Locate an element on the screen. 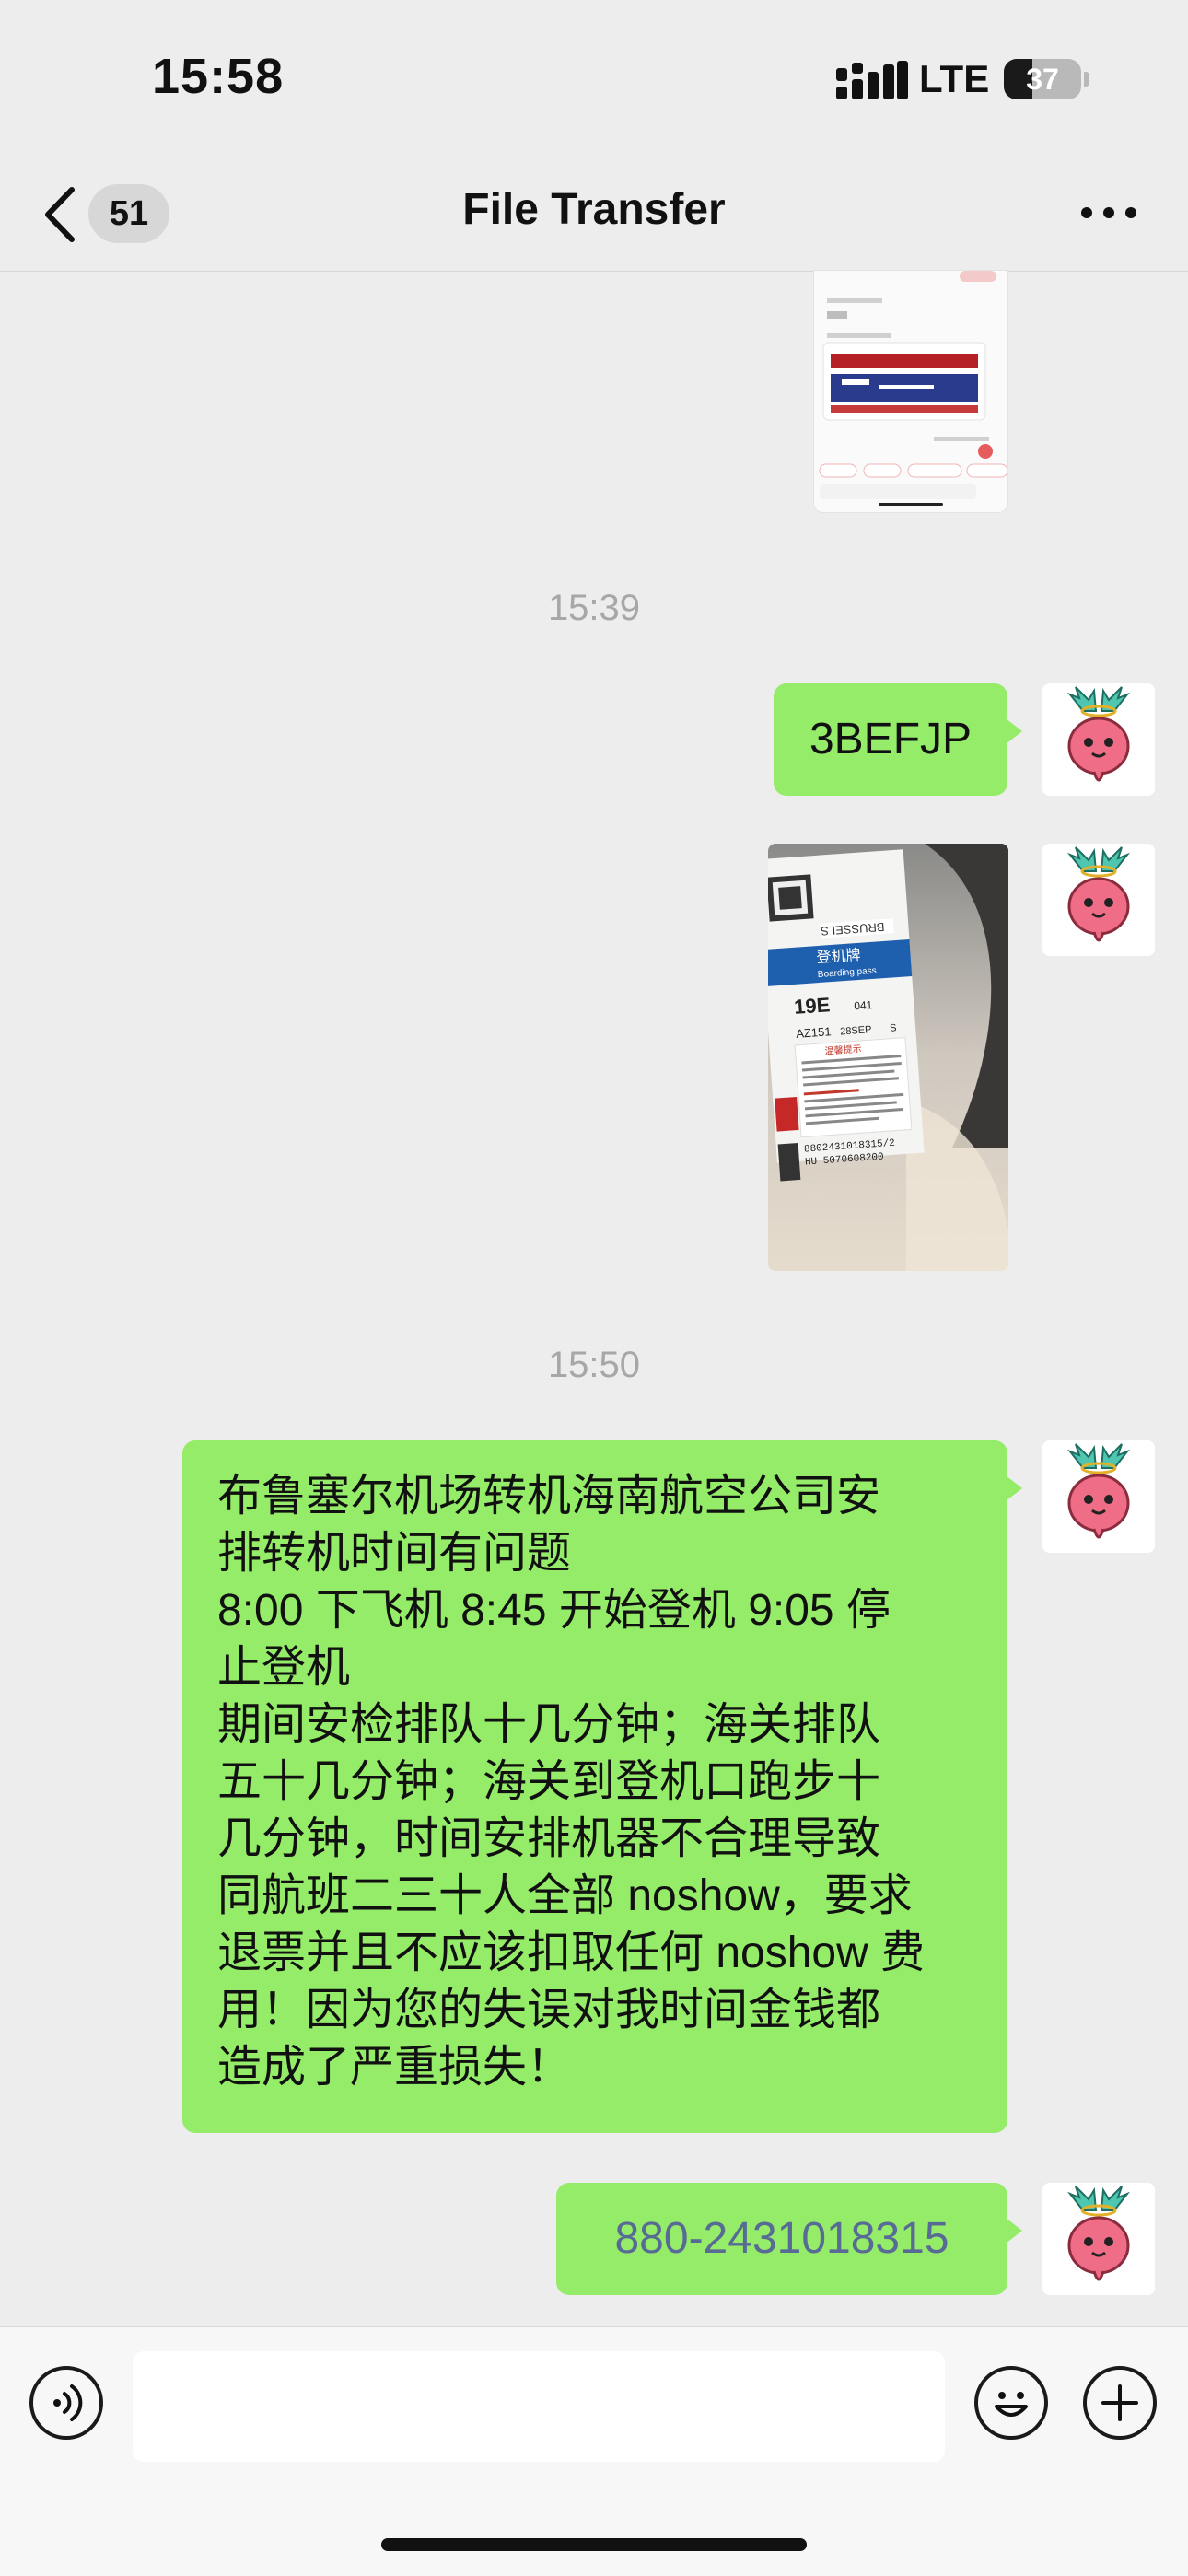 Image resolution: width=1188 pixels, height=2576 pixels. voice-icon is located at coordinates (68, 2402).